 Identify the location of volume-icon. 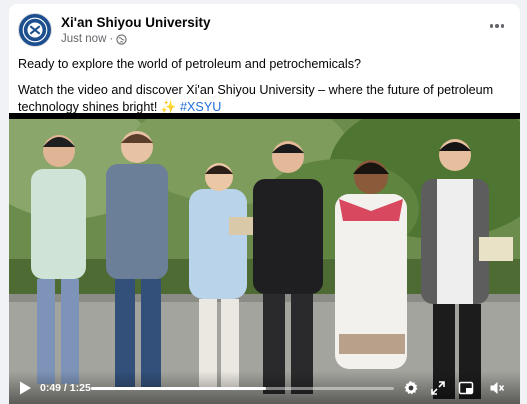
(497, 388).